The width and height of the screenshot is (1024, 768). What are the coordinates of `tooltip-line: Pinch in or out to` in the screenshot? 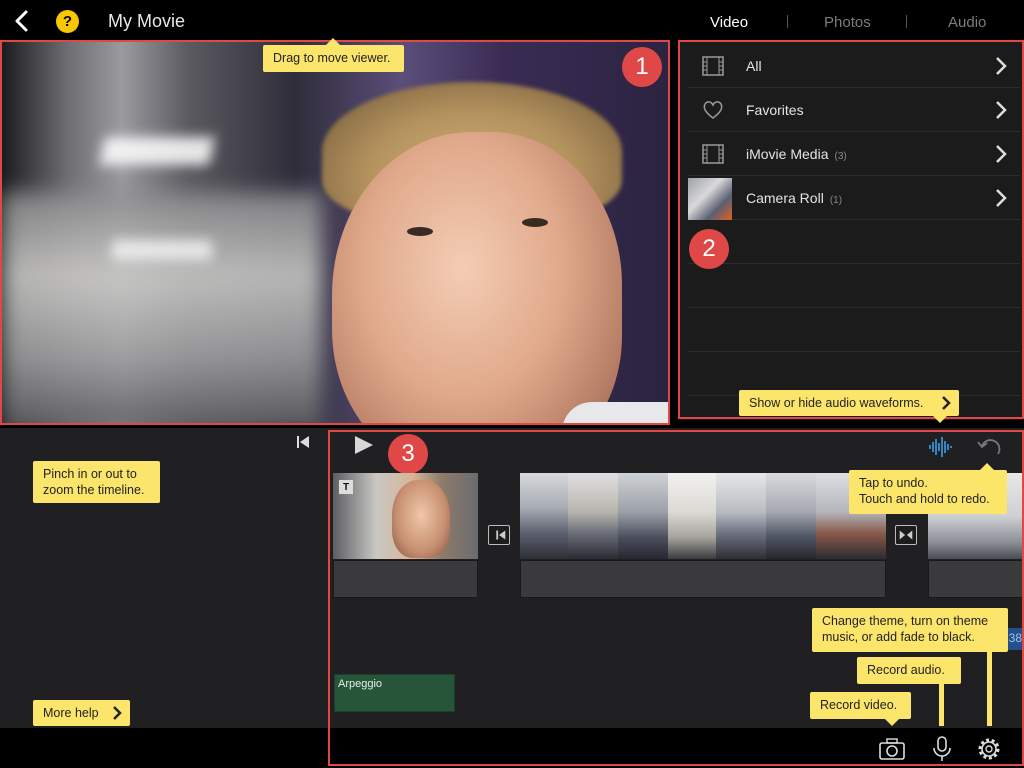 It's located at (90, 474).